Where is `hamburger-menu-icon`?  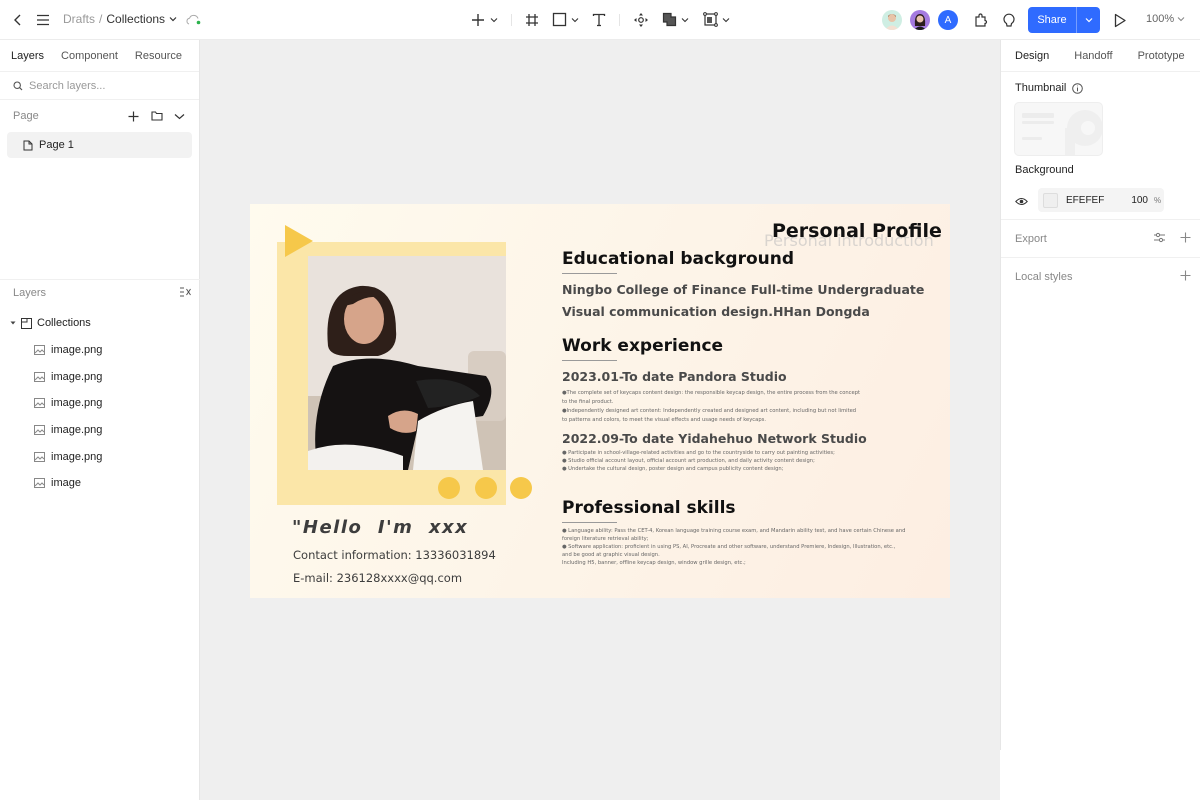
hamburger-menu-icon is located at coordinates (43, 20).